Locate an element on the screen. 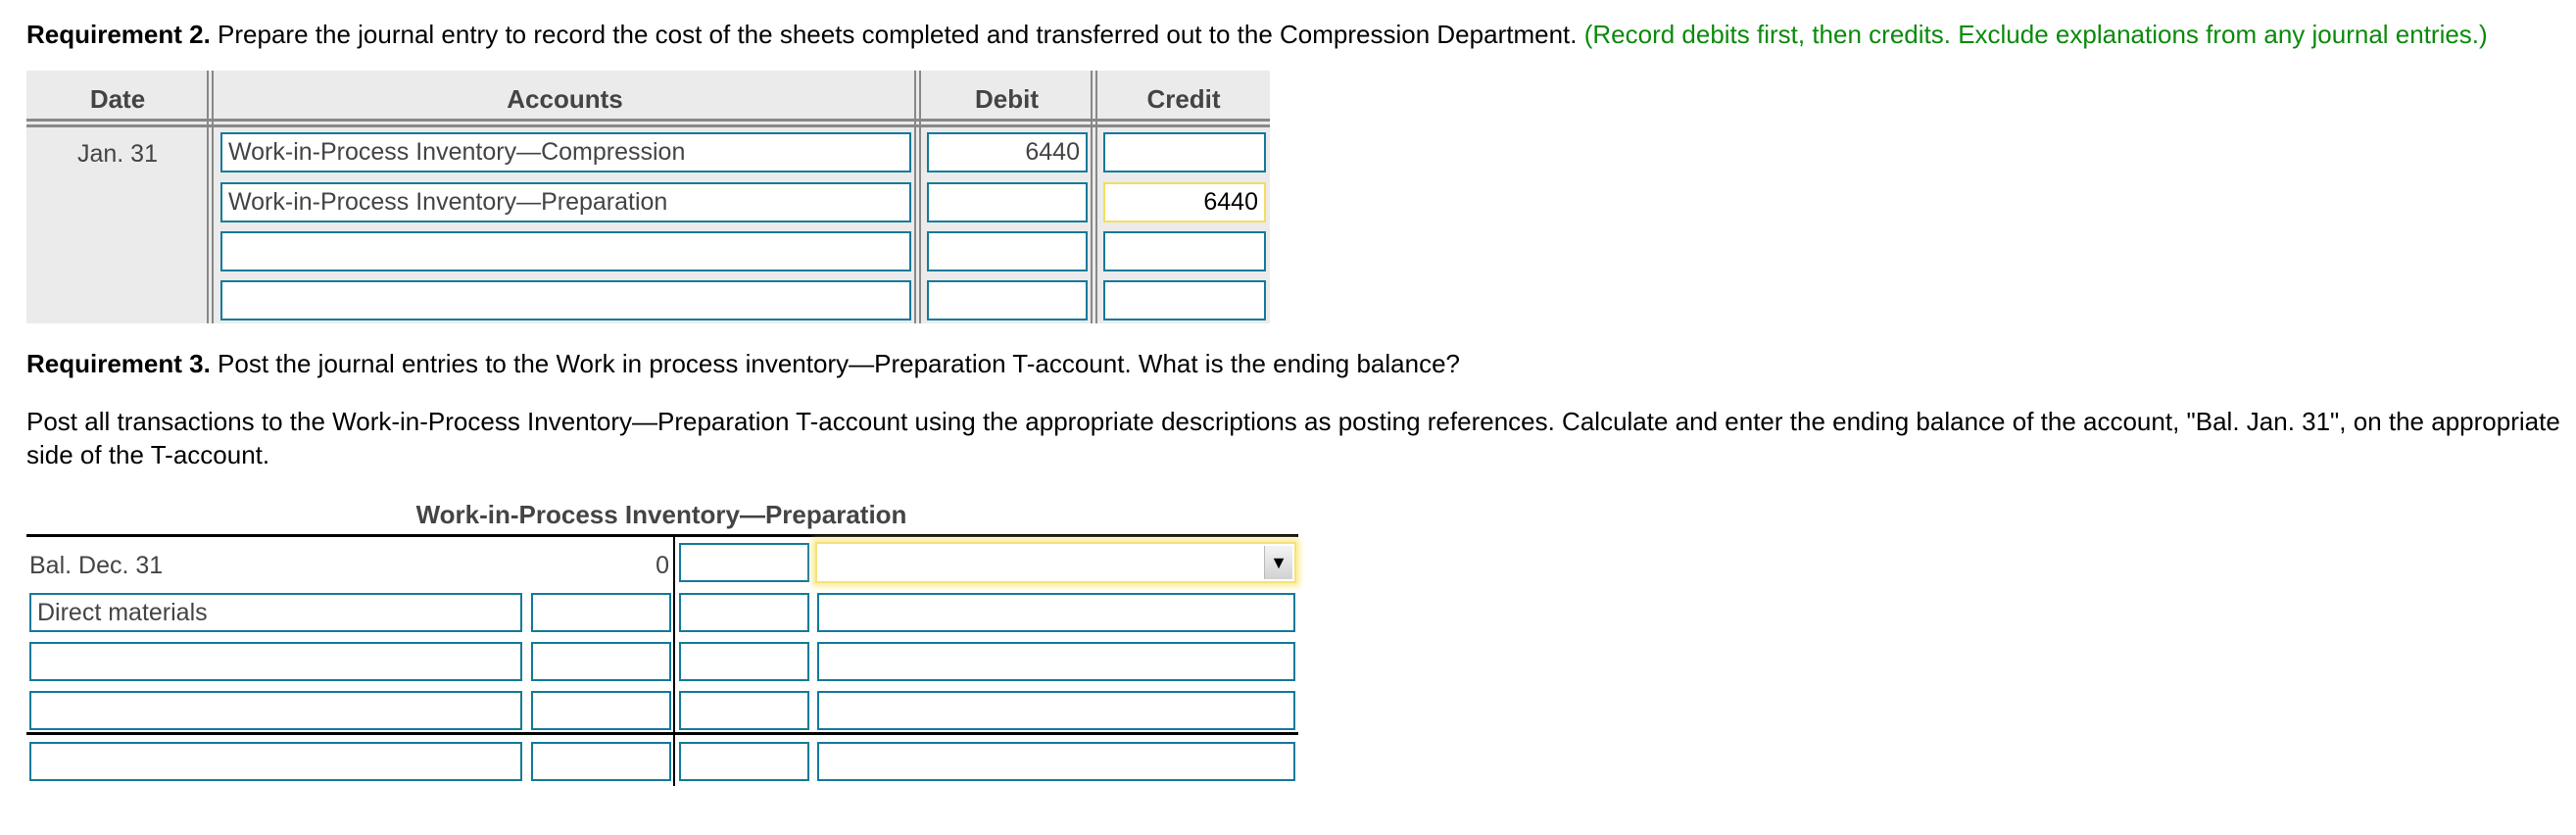  t-account-center-line is located at coordinates (674, 661).